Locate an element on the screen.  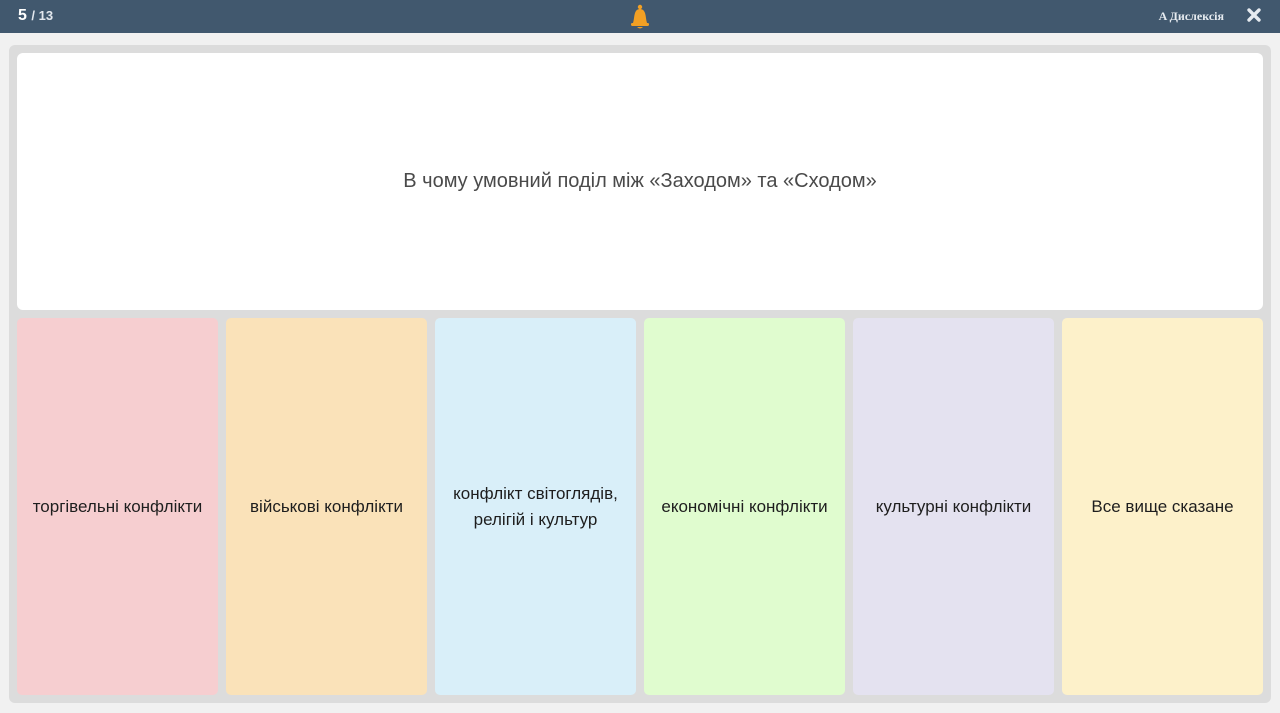
answer-label: торгівельні конфлікти is located at coordinates (117, 506).